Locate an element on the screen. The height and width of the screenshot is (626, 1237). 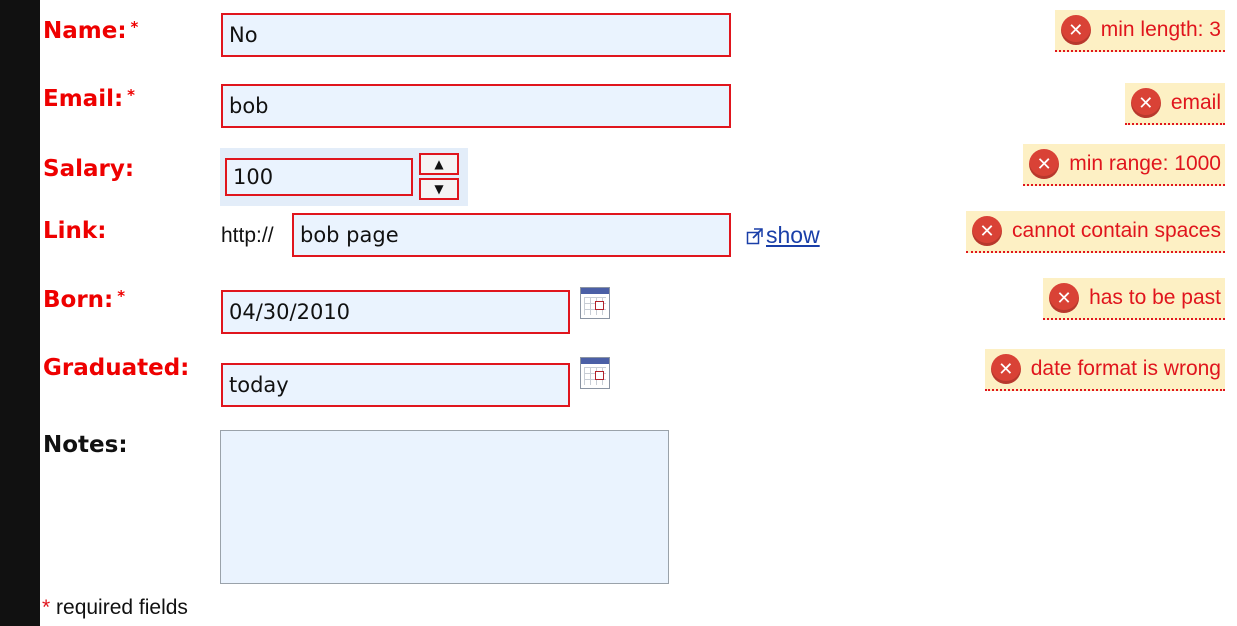
arrow-down-icon: ▼ is located at coordinates (439, 189).